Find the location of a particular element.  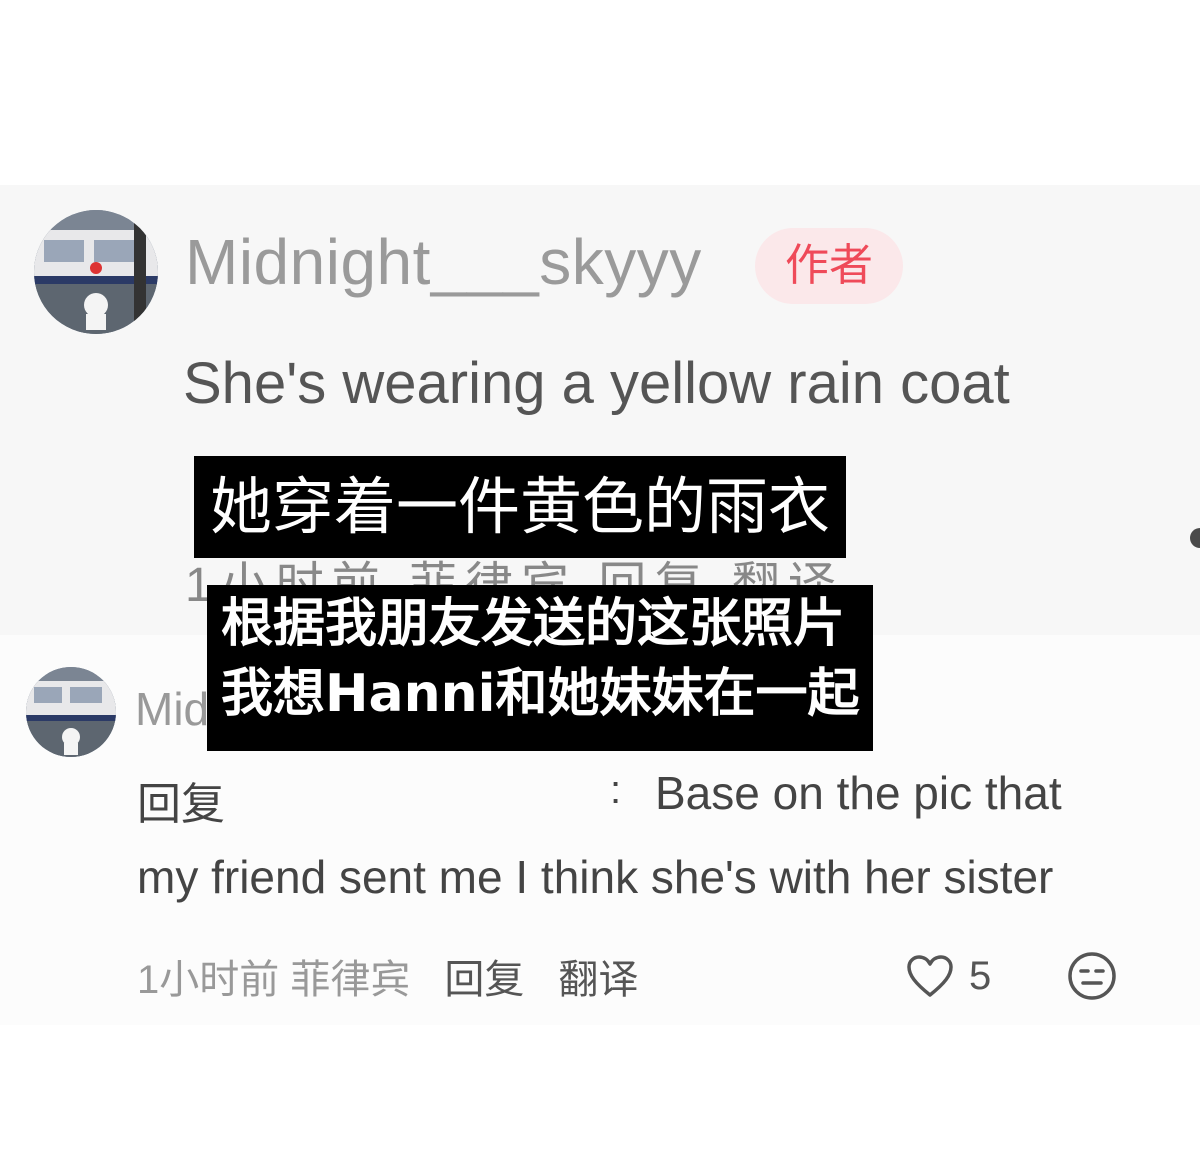

neutral-face-icon is located at coordinates (1092, 976).